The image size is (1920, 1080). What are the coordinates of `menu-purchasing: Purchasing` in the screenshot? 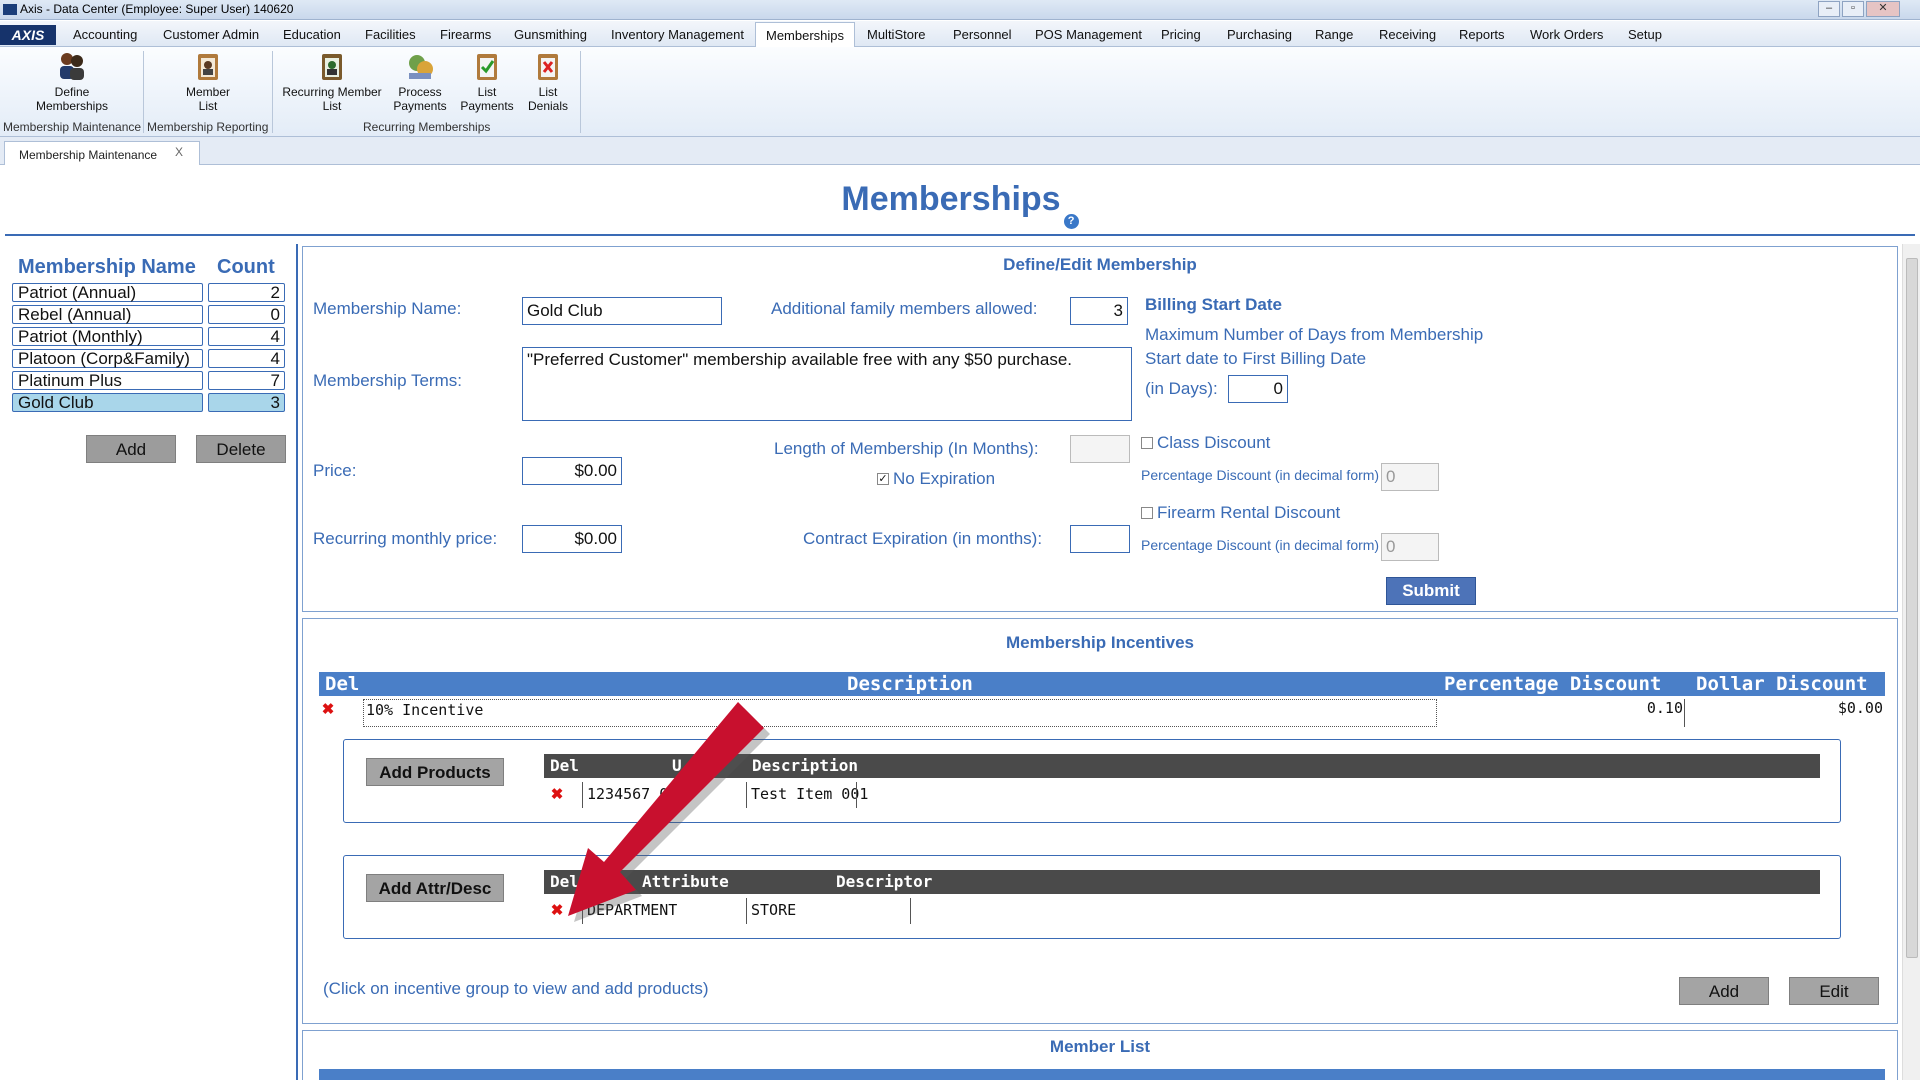 It's located at (1259, 34).